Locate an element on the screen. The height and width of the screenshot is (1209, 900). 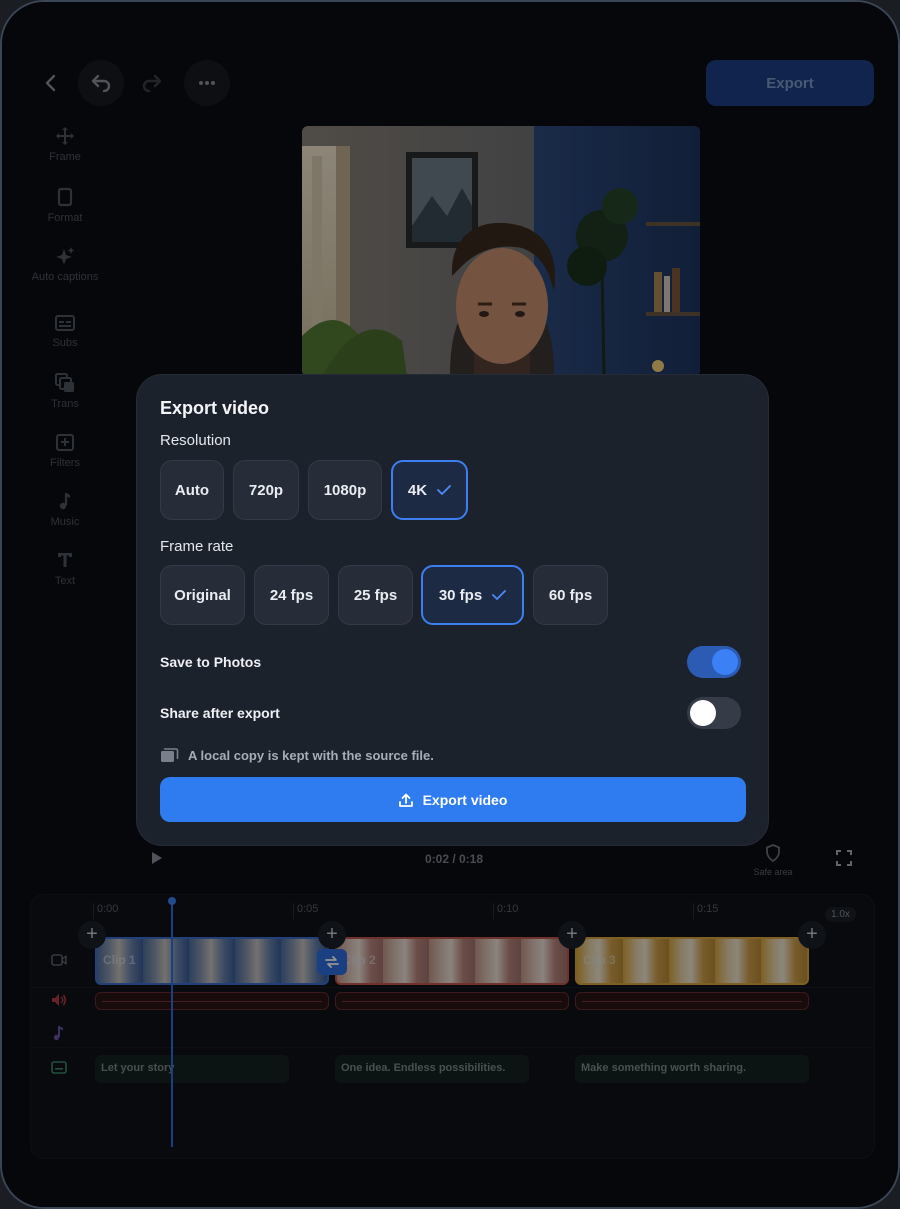
option-label: 4K is located at coordinates (417, 490).